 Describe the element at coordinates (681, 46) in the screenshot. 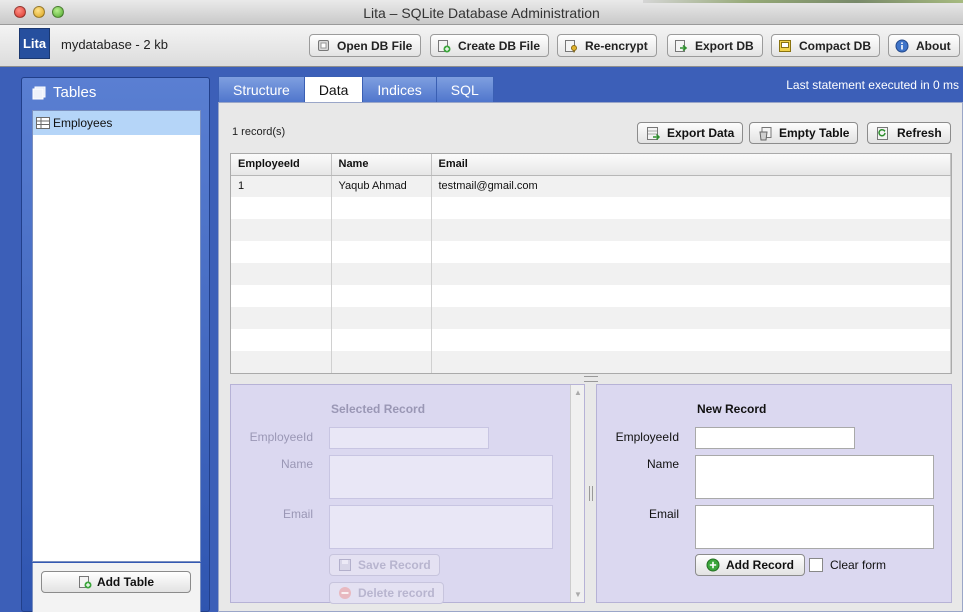

I see `export-icon` at that location.